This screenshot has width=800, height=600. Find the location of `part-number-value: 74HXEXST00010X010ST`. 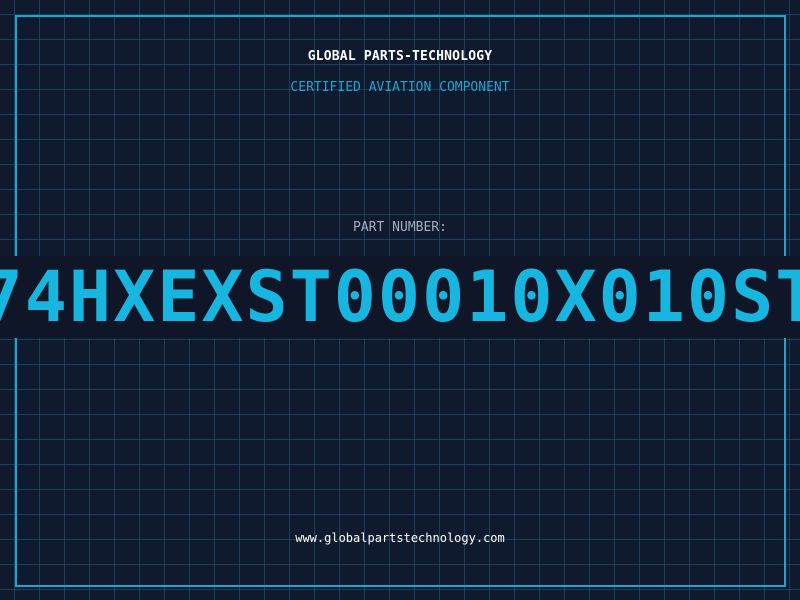

part-number-value: 74HXEXST00010X010ST is located at coordinates (400, 297).